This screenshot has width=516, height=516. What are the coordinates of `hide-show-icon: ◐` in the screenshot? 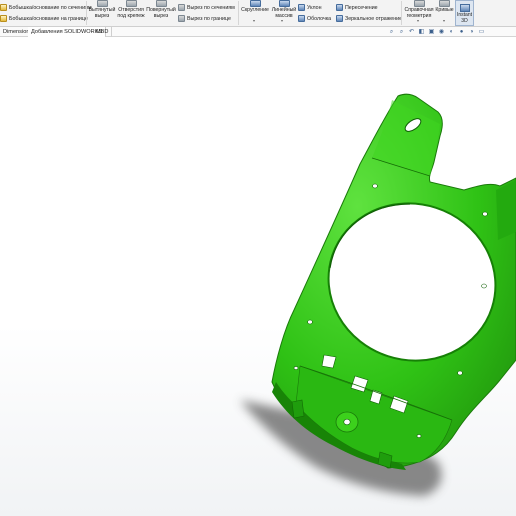 It's located at (451, 32).